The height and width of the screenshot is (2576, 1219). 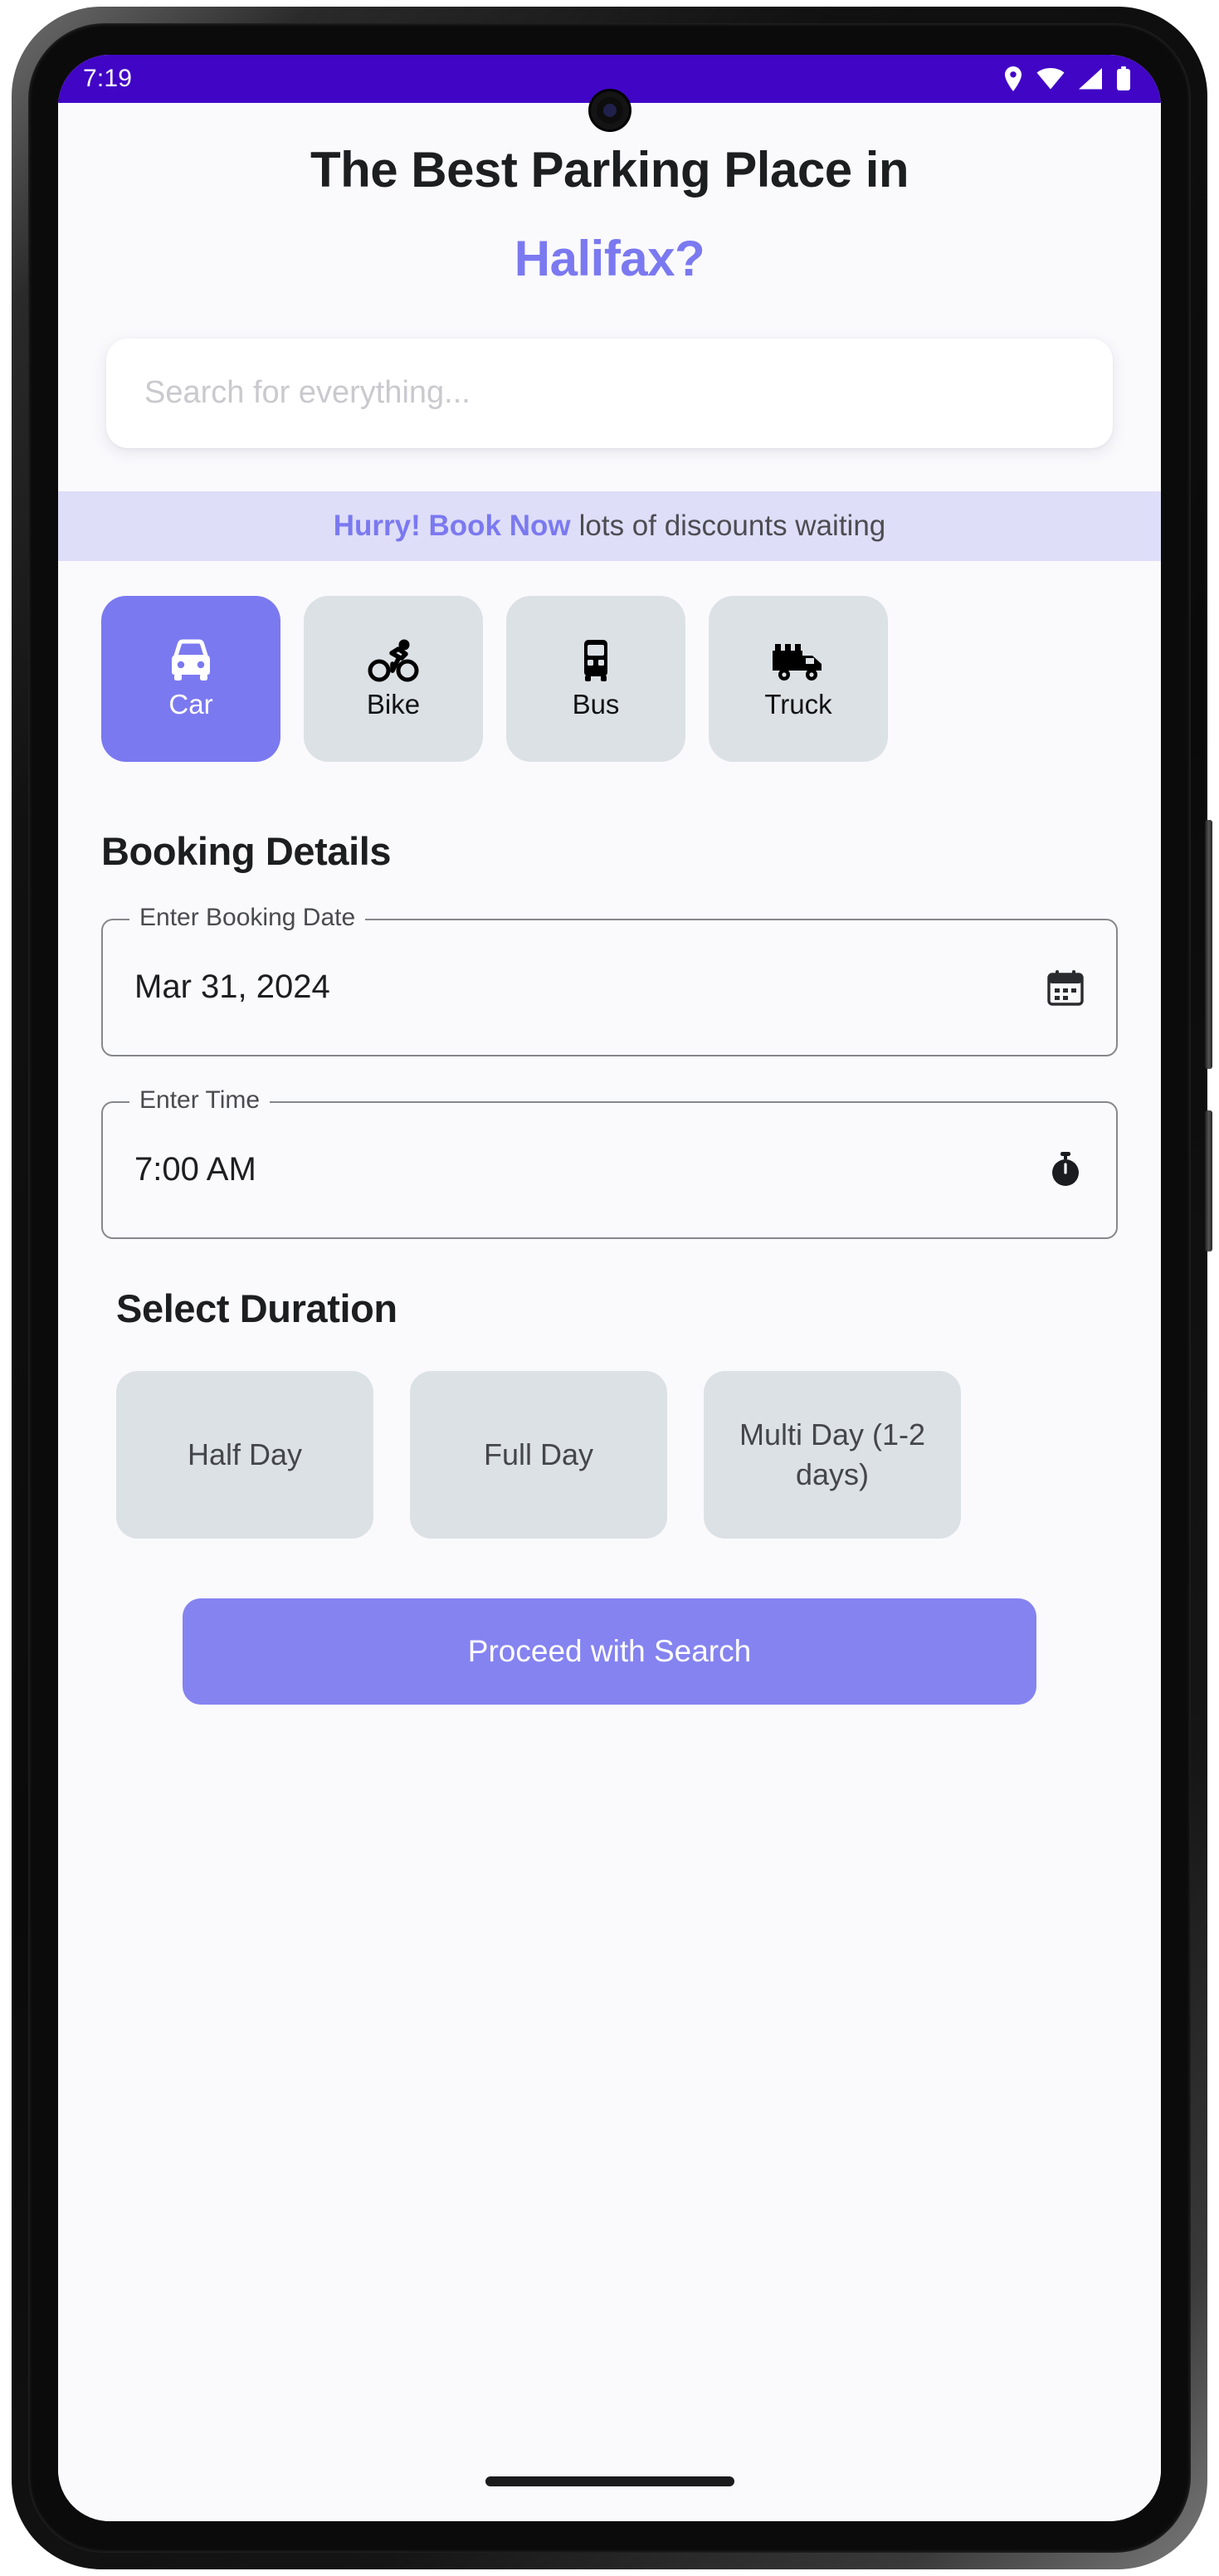 I want to click on booking-date-field: Enter Booking Date Mar 31, 2024, so click(x=609, y=980).